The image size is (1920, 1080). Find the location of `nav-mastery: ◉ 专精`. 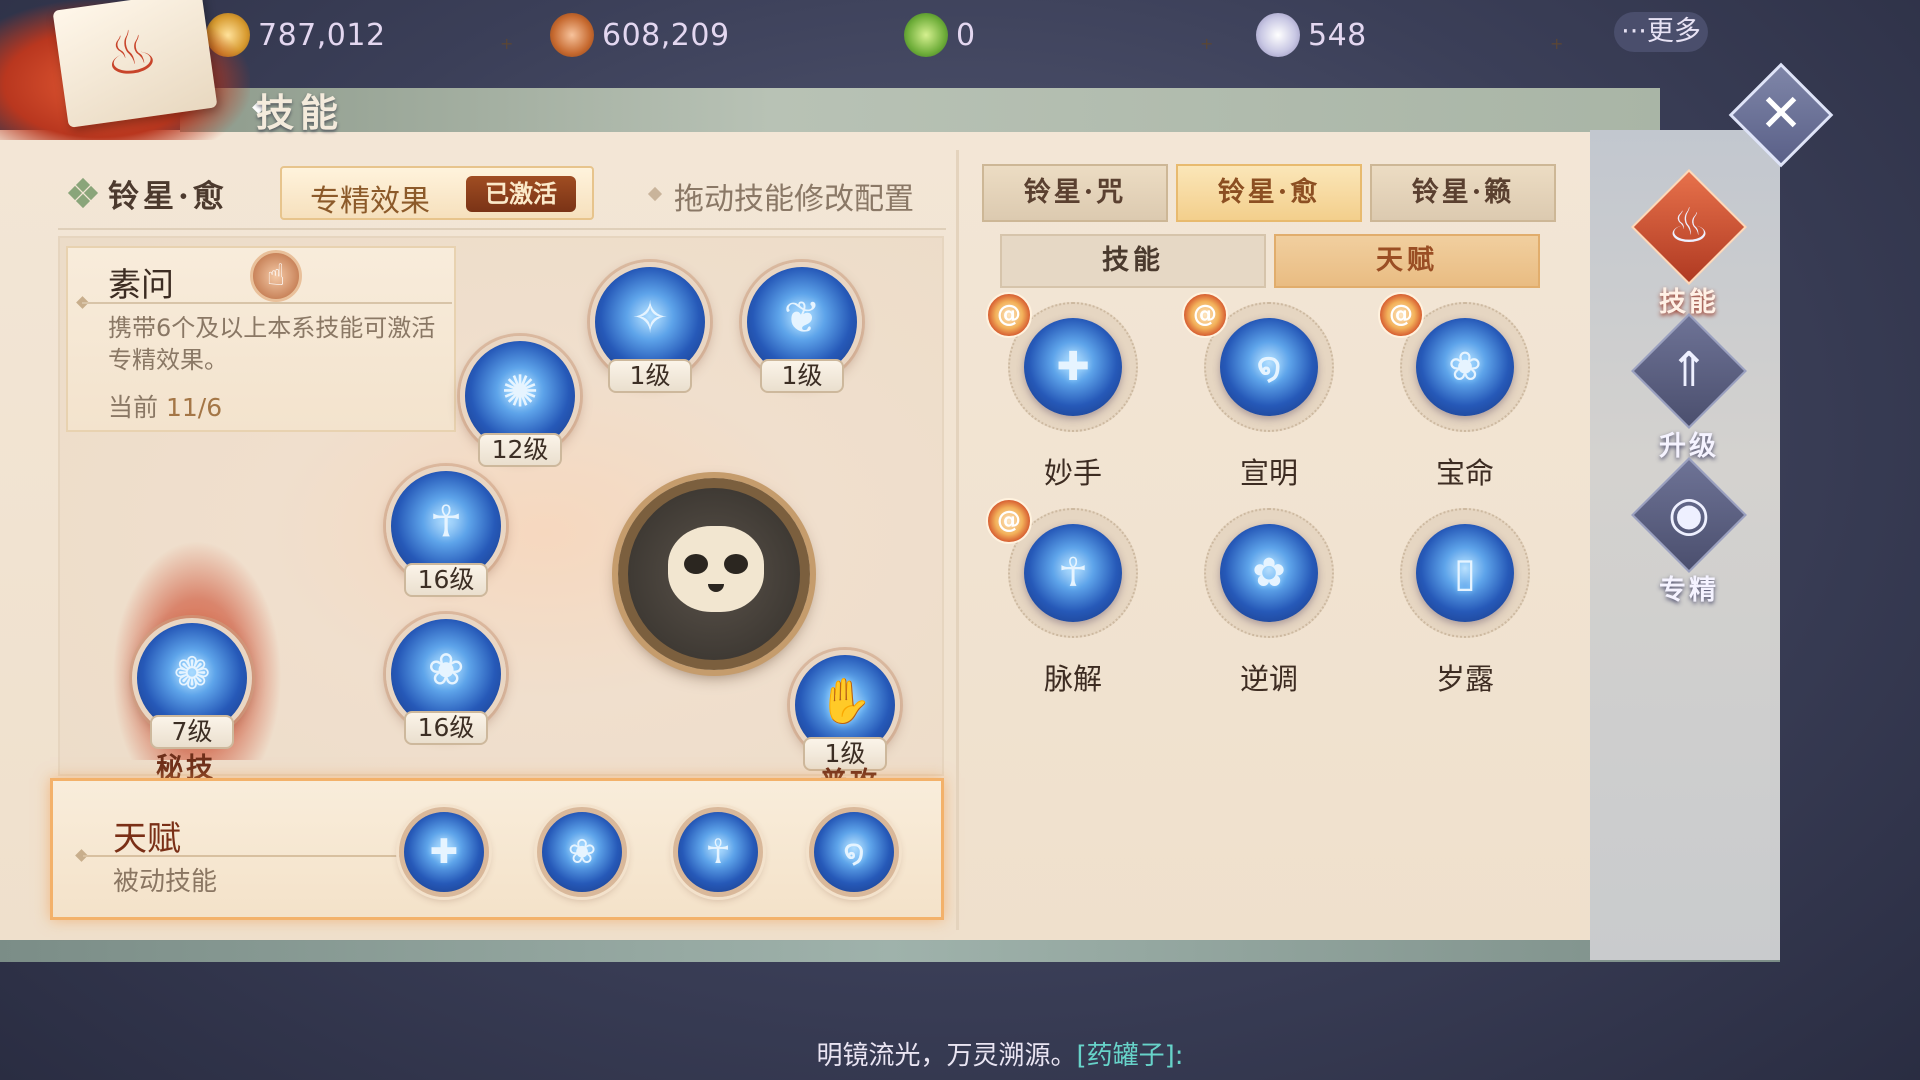

nav-mastery: ◉ 专精 is located at coordinates (1689, 531).